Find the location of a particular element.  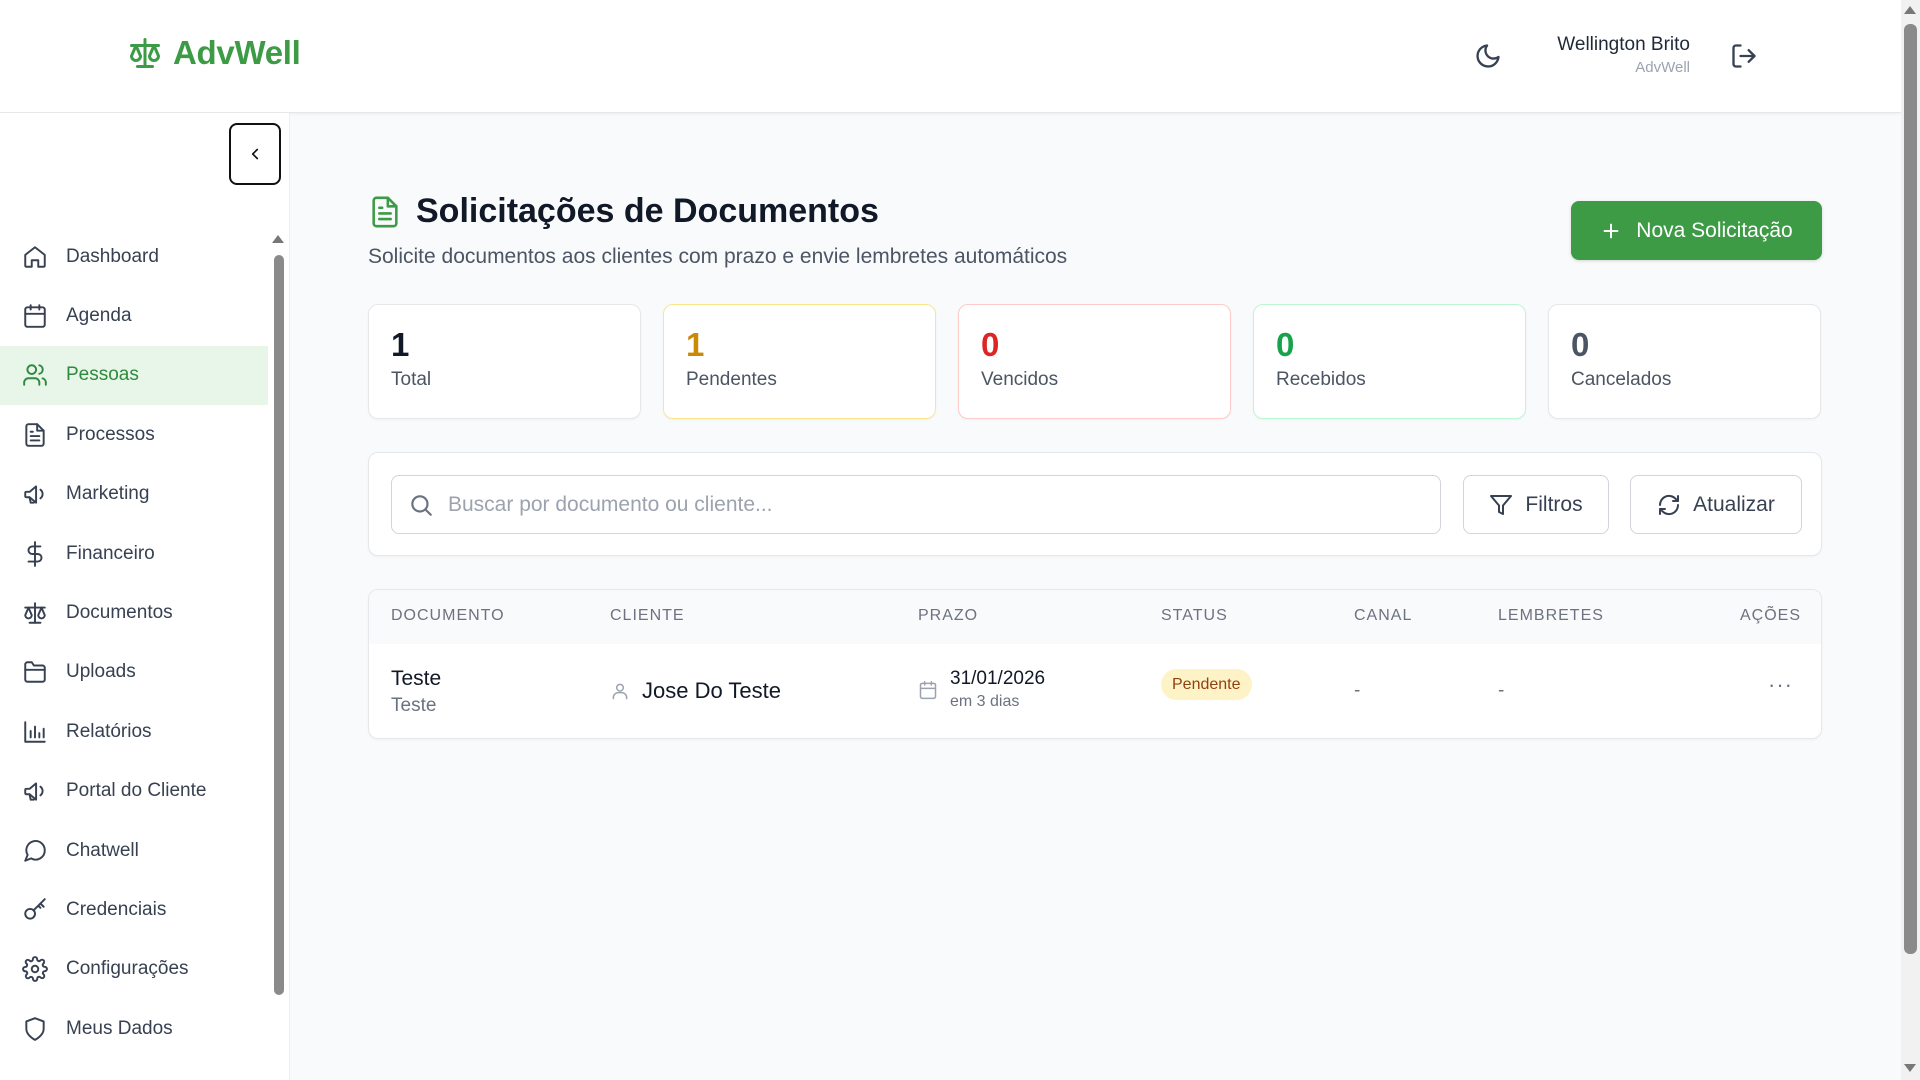

page-scrollbar-thumb is located at coordinates (1910, 489).